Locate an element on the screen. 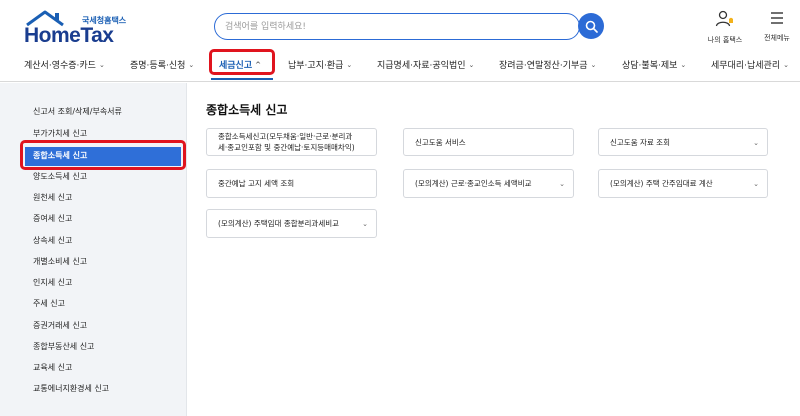 The width and height of the screenshot is (800, 416). nav-item-label: 증명·등록·신청 is located at coordinates (158, 66).